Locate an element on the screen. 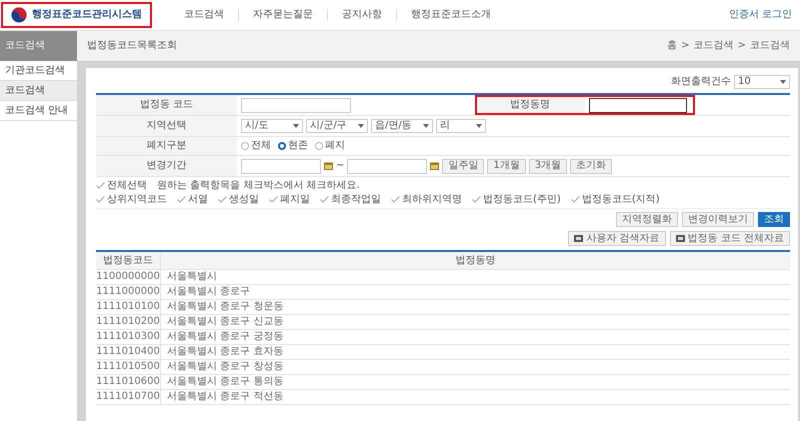 Image resolution: width=800 pixels, height=421 pixels. table-cell-text: 서울특별시 종로구 효자동 is located at coordinates (225, 352).